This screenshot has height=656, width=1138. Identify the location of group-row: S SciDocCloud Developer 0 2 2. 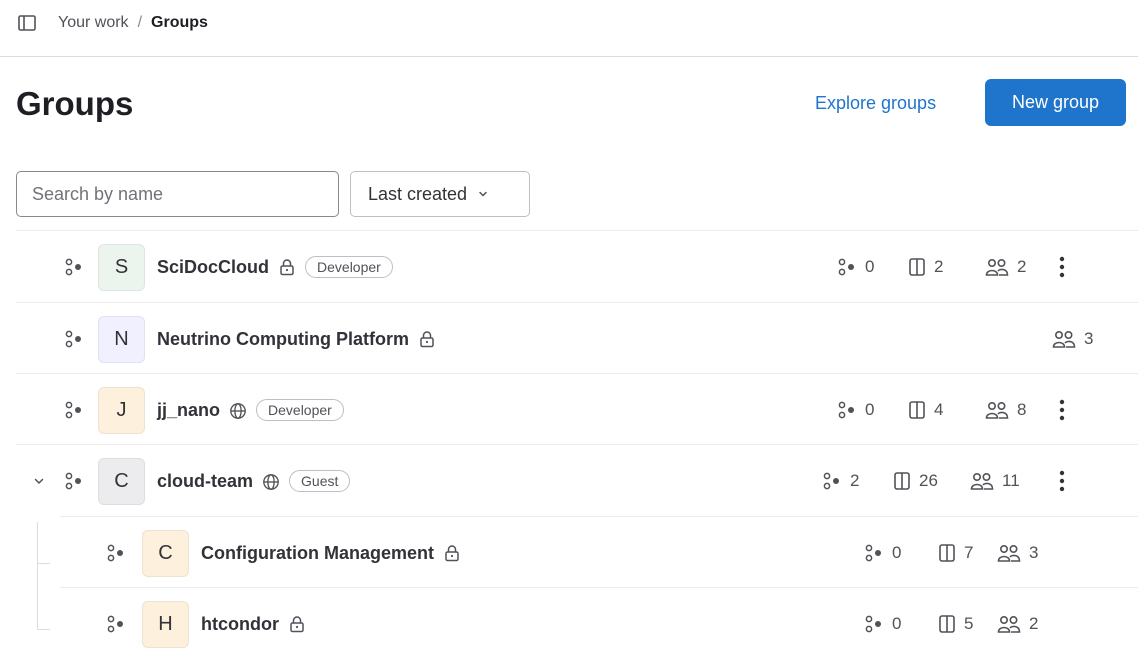
(577, 266).